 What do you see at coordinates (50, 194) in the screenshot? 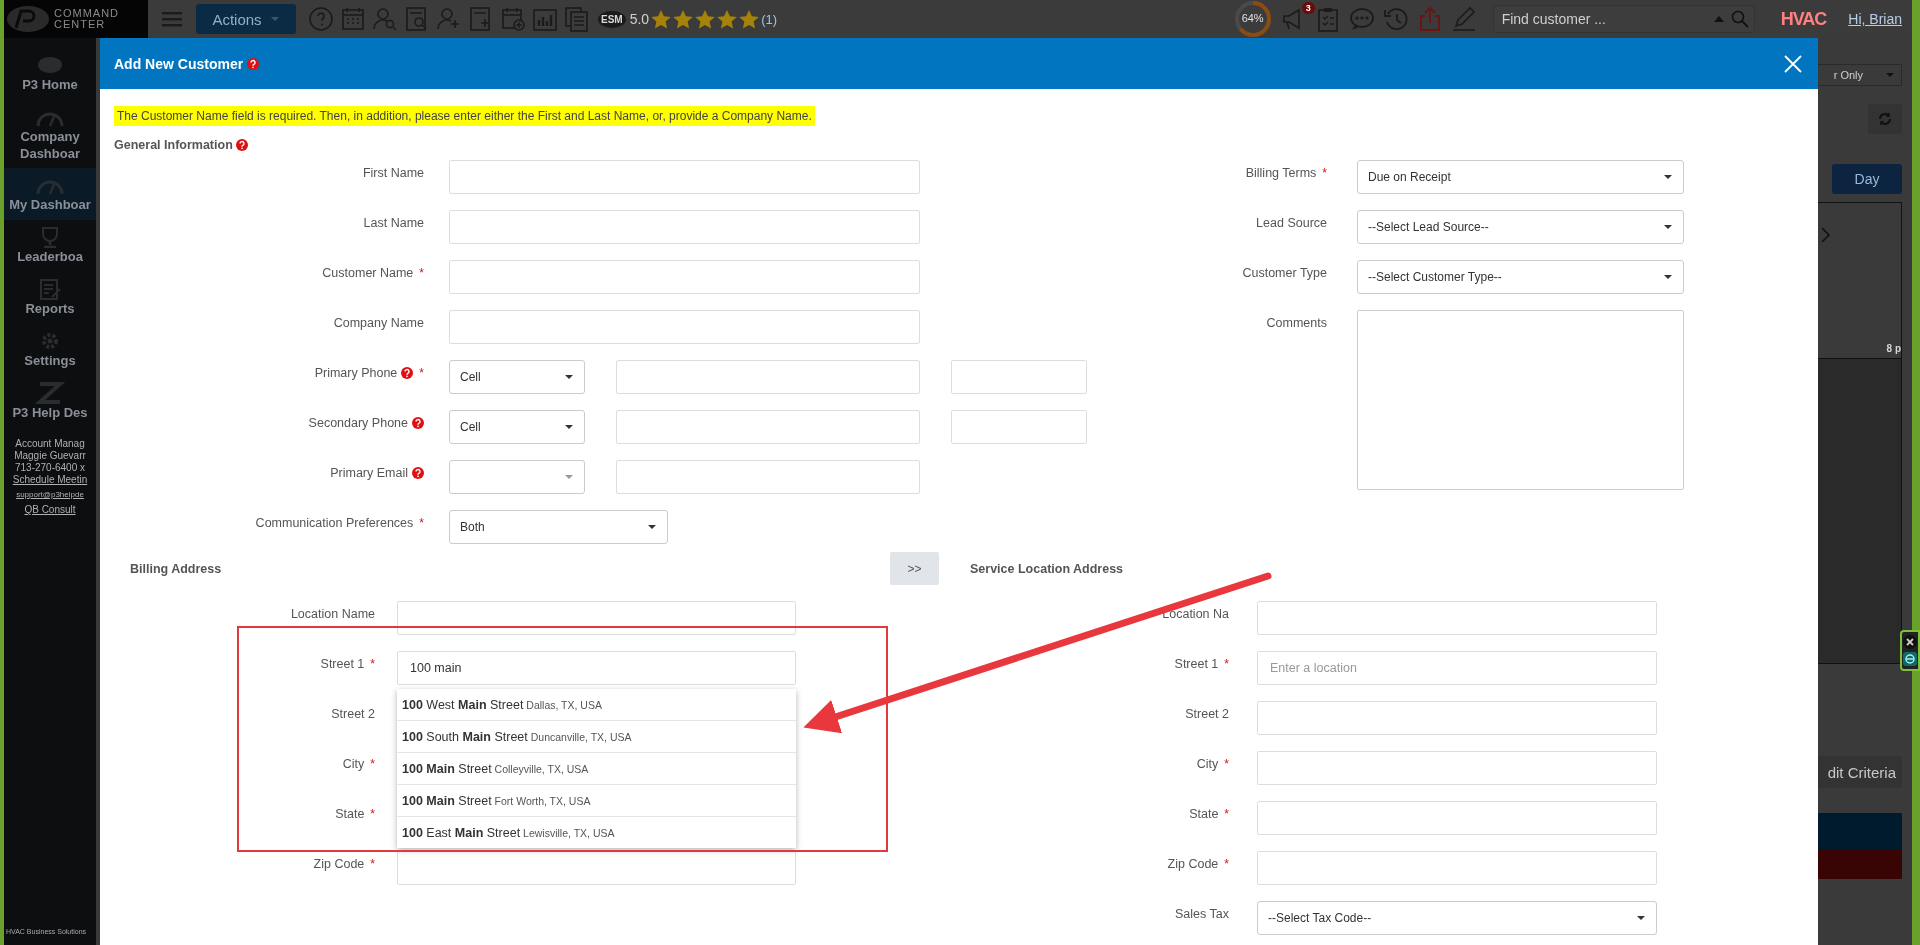
I see `sidebar-item: My Dashboar` at bounding box center [50, 194].